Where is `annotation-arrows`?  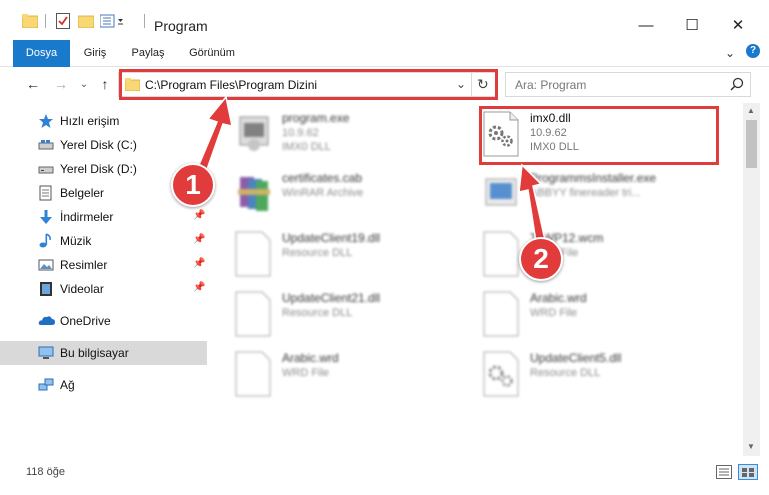 annotation-arrows is located at coordinates (370, 169).